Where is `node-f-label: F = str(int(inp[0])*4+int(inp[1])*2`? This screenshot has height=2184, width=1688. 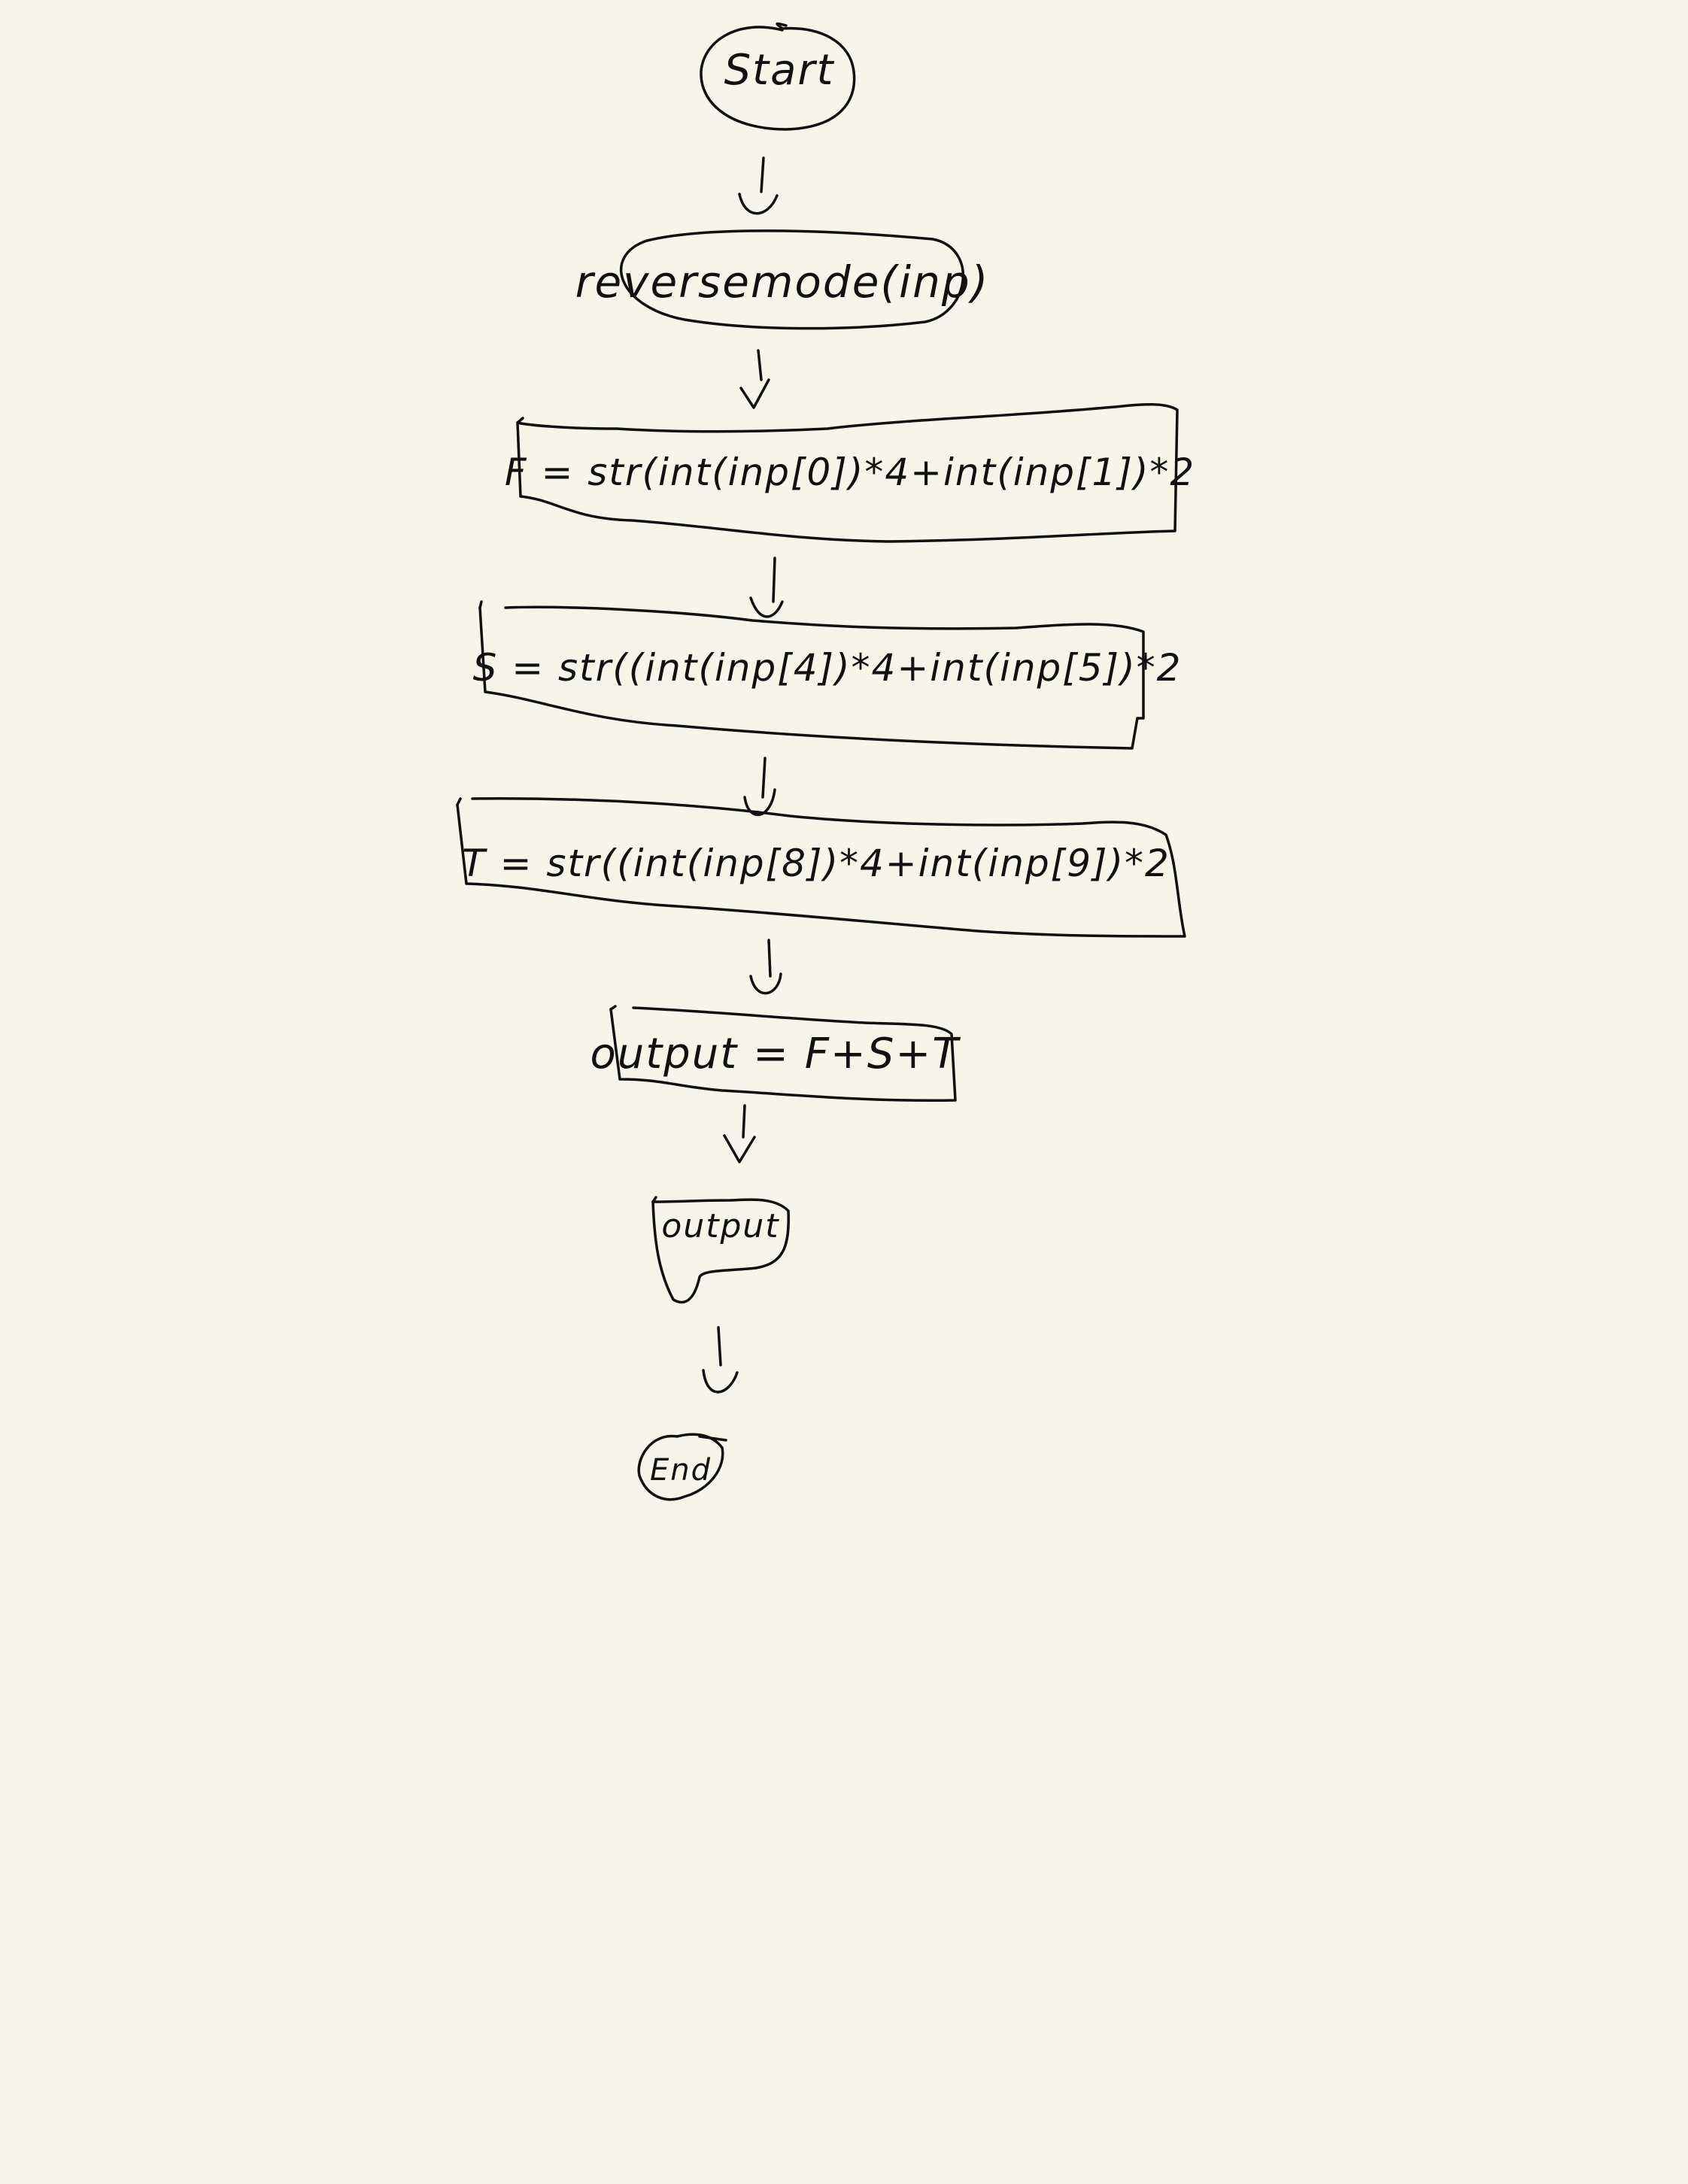 node-f-label: F = str(int(inp[0])*4+int(inp[1])*2 is located at coordinates (850, 472).